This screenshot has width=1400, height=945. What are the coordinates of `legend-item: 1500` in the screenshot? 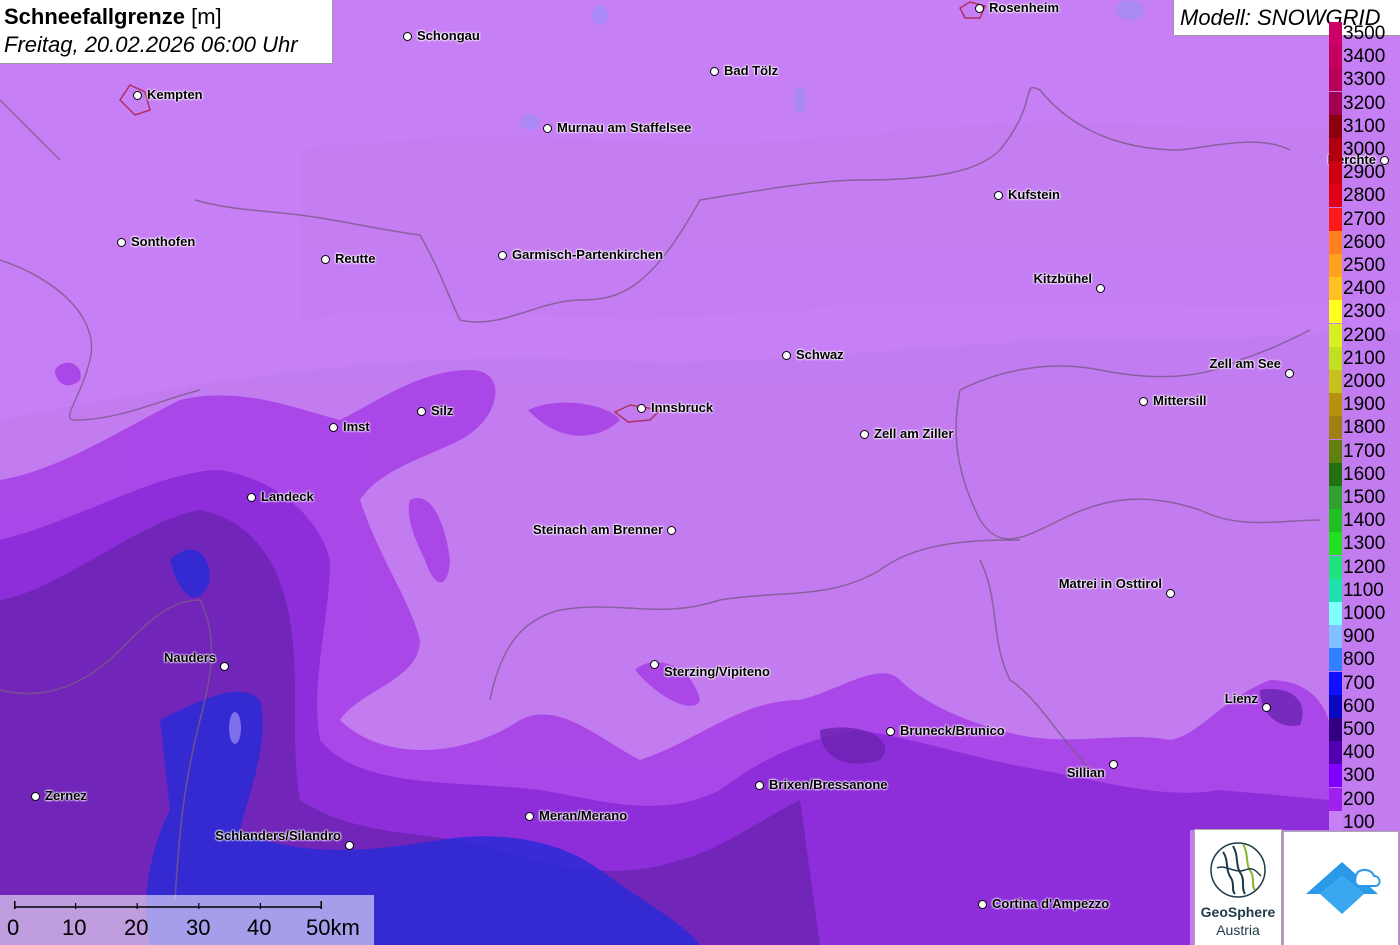 It's located at (1364, 497).